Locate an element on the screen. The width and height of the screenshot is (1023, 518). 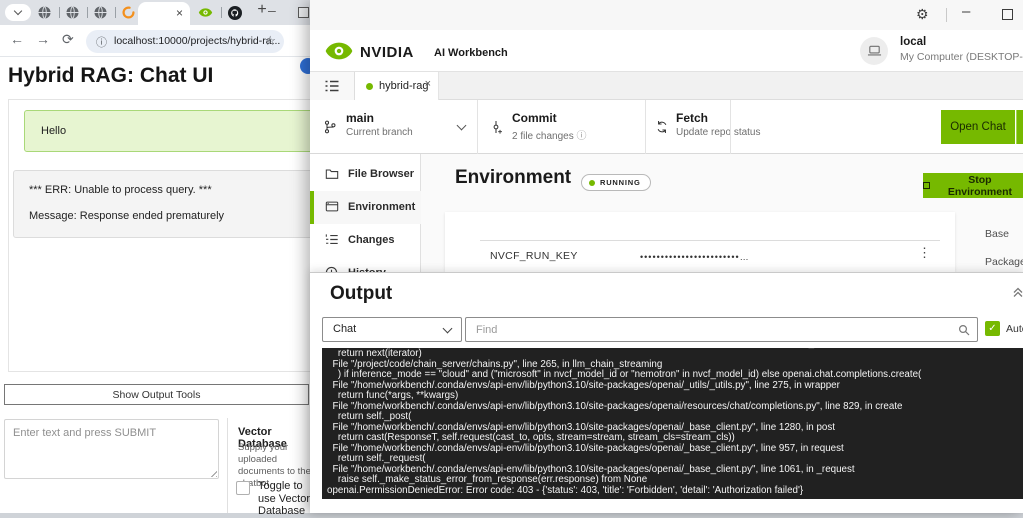
folder-icon is located at coordinates (332, 174).